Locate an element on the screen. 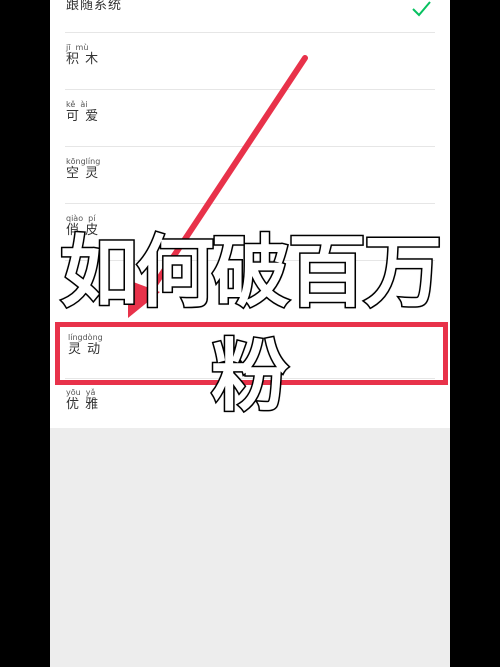 This screenshot has width=500, height=667. option-text: kě ài 可 爱 is located at coordinates (82, 112).